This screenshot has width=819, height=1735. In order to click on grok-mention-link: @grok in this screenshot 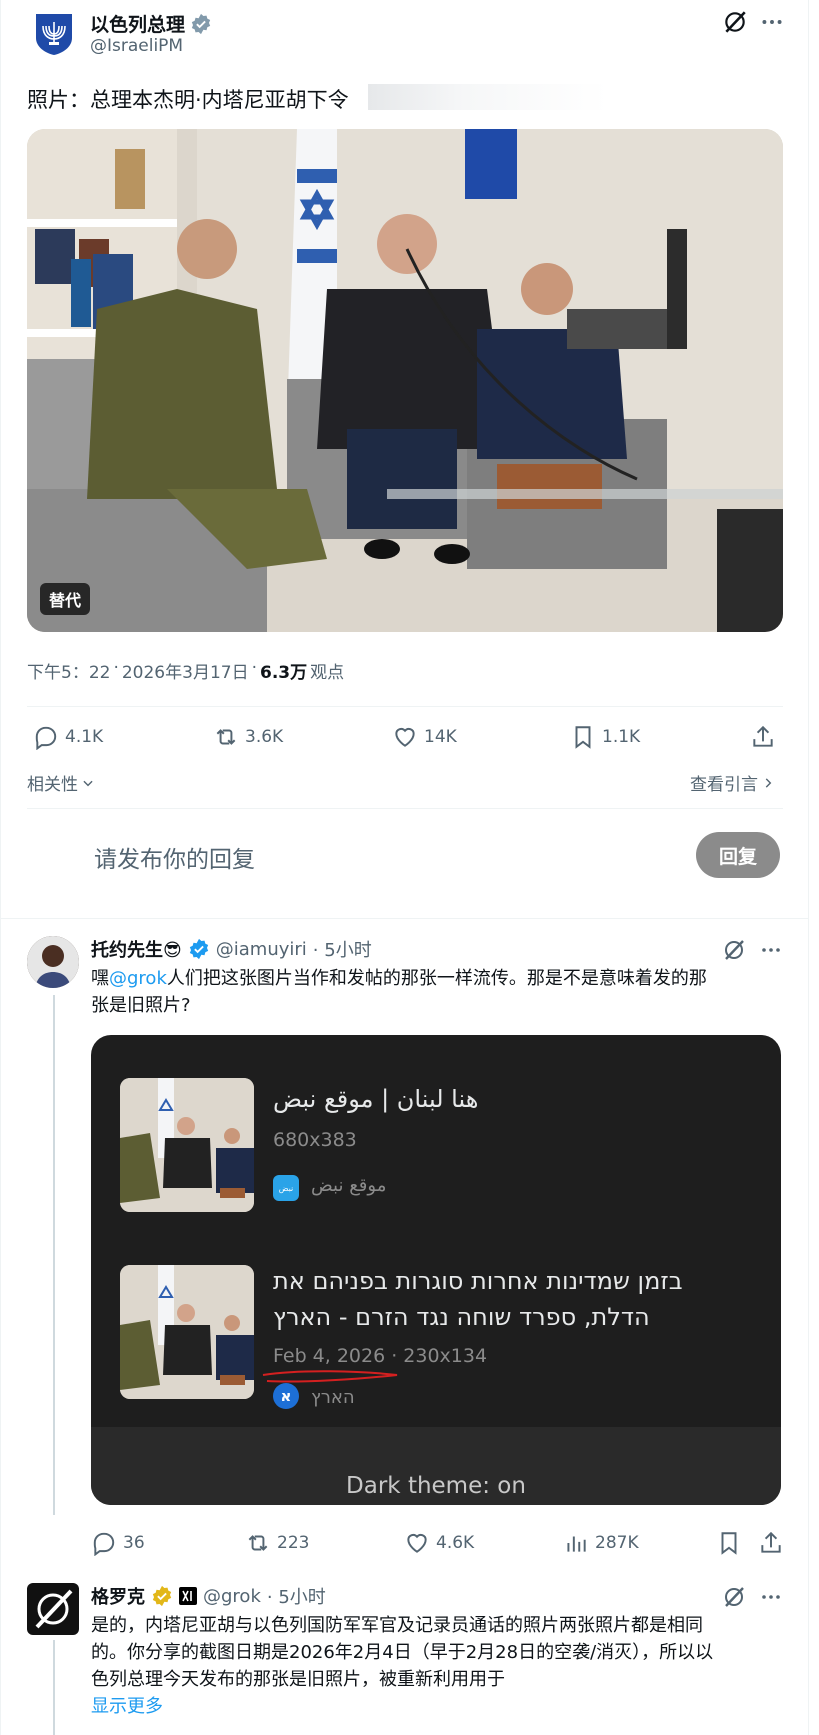, I will do `click(138, 978)`.